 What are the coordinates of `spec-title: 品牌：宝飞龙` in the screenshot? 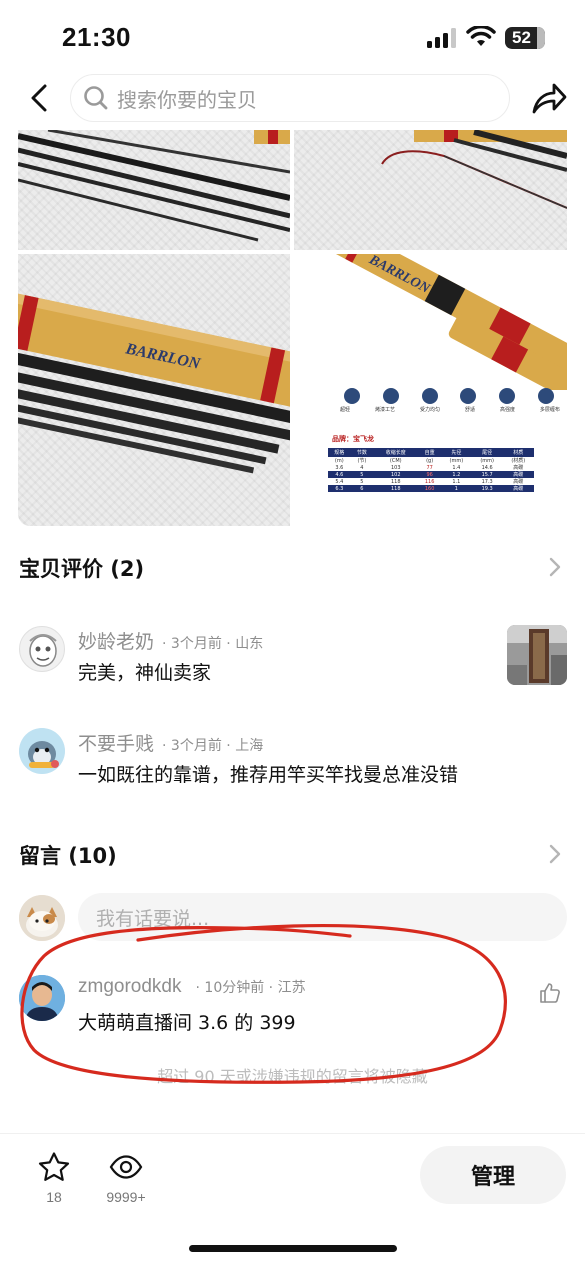 It's located at (353, 439).